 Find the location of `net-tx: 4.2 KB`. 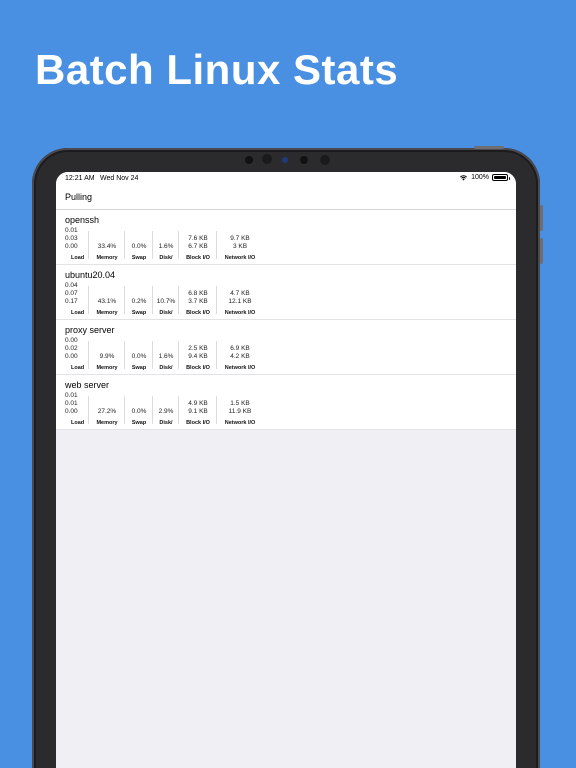

net-tx: 4.2 KB is located at coordinates (240, 356).